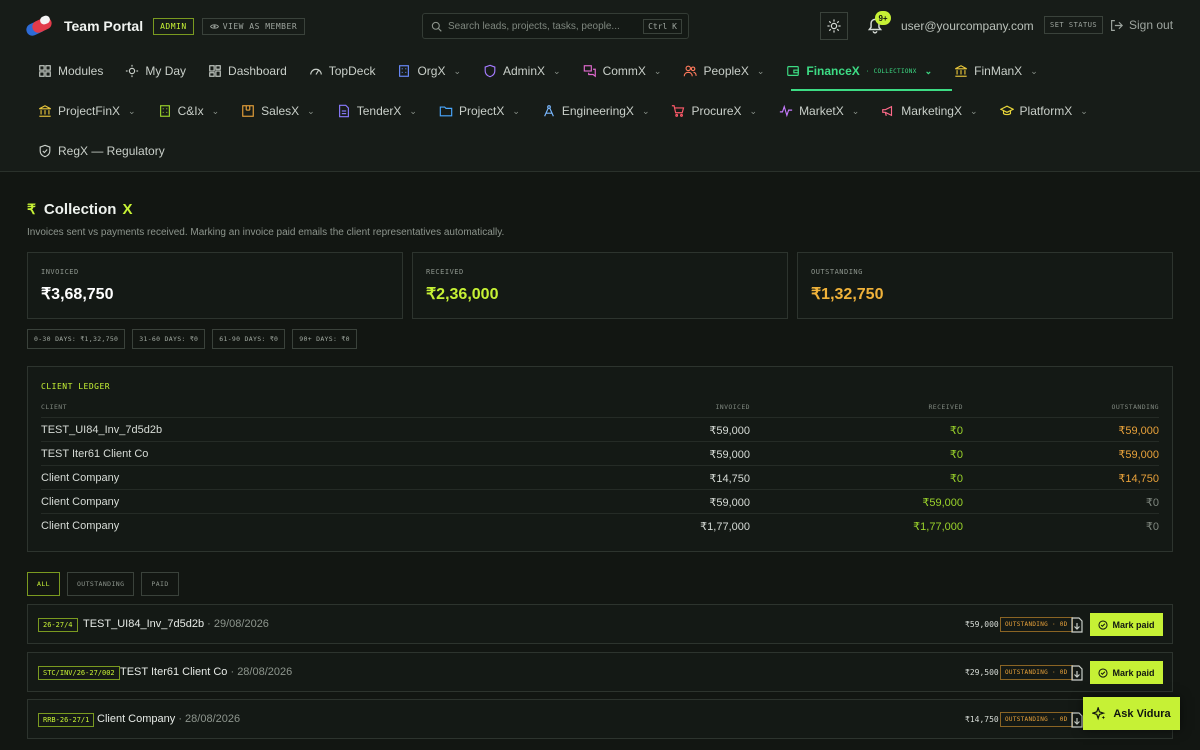 Image resolution: width=1200 pixels, height=750 pixels. I want to click on nav-item-engineeringx: EngineeringX ⌄, so click(595, 111).